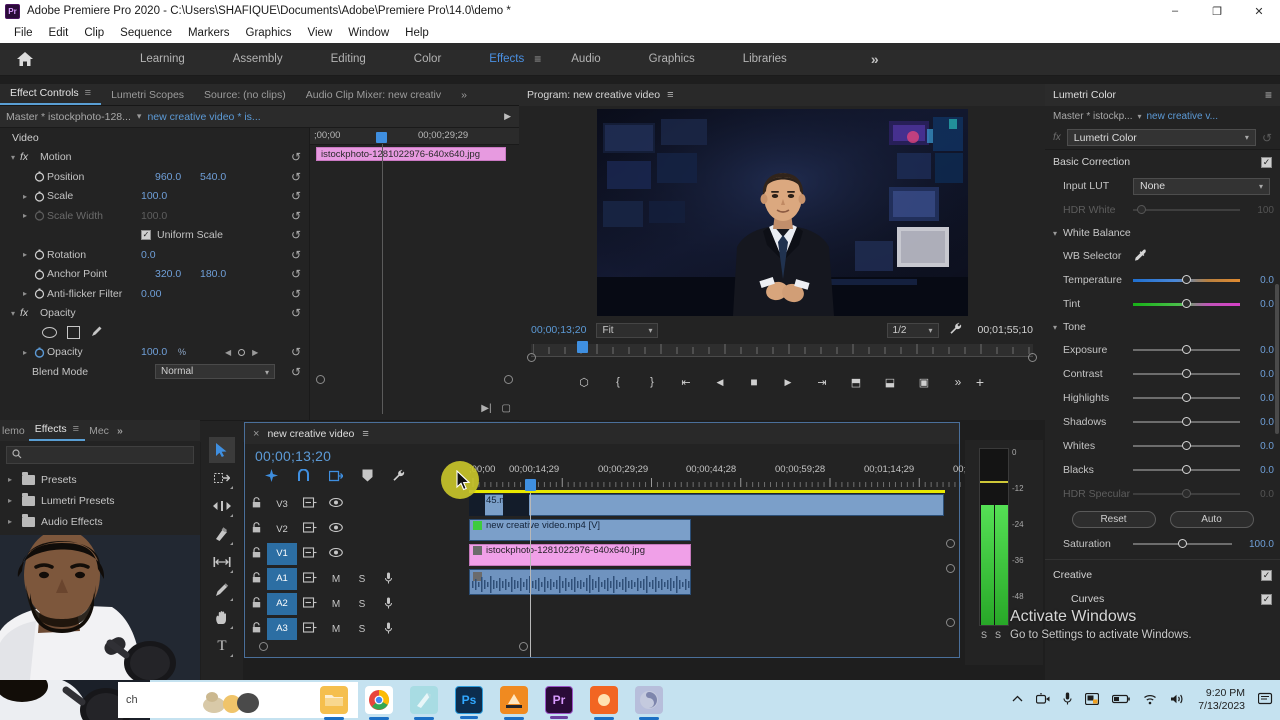 The image size is (1280, 720). I want to click on selection-tool, so click(222, 450).